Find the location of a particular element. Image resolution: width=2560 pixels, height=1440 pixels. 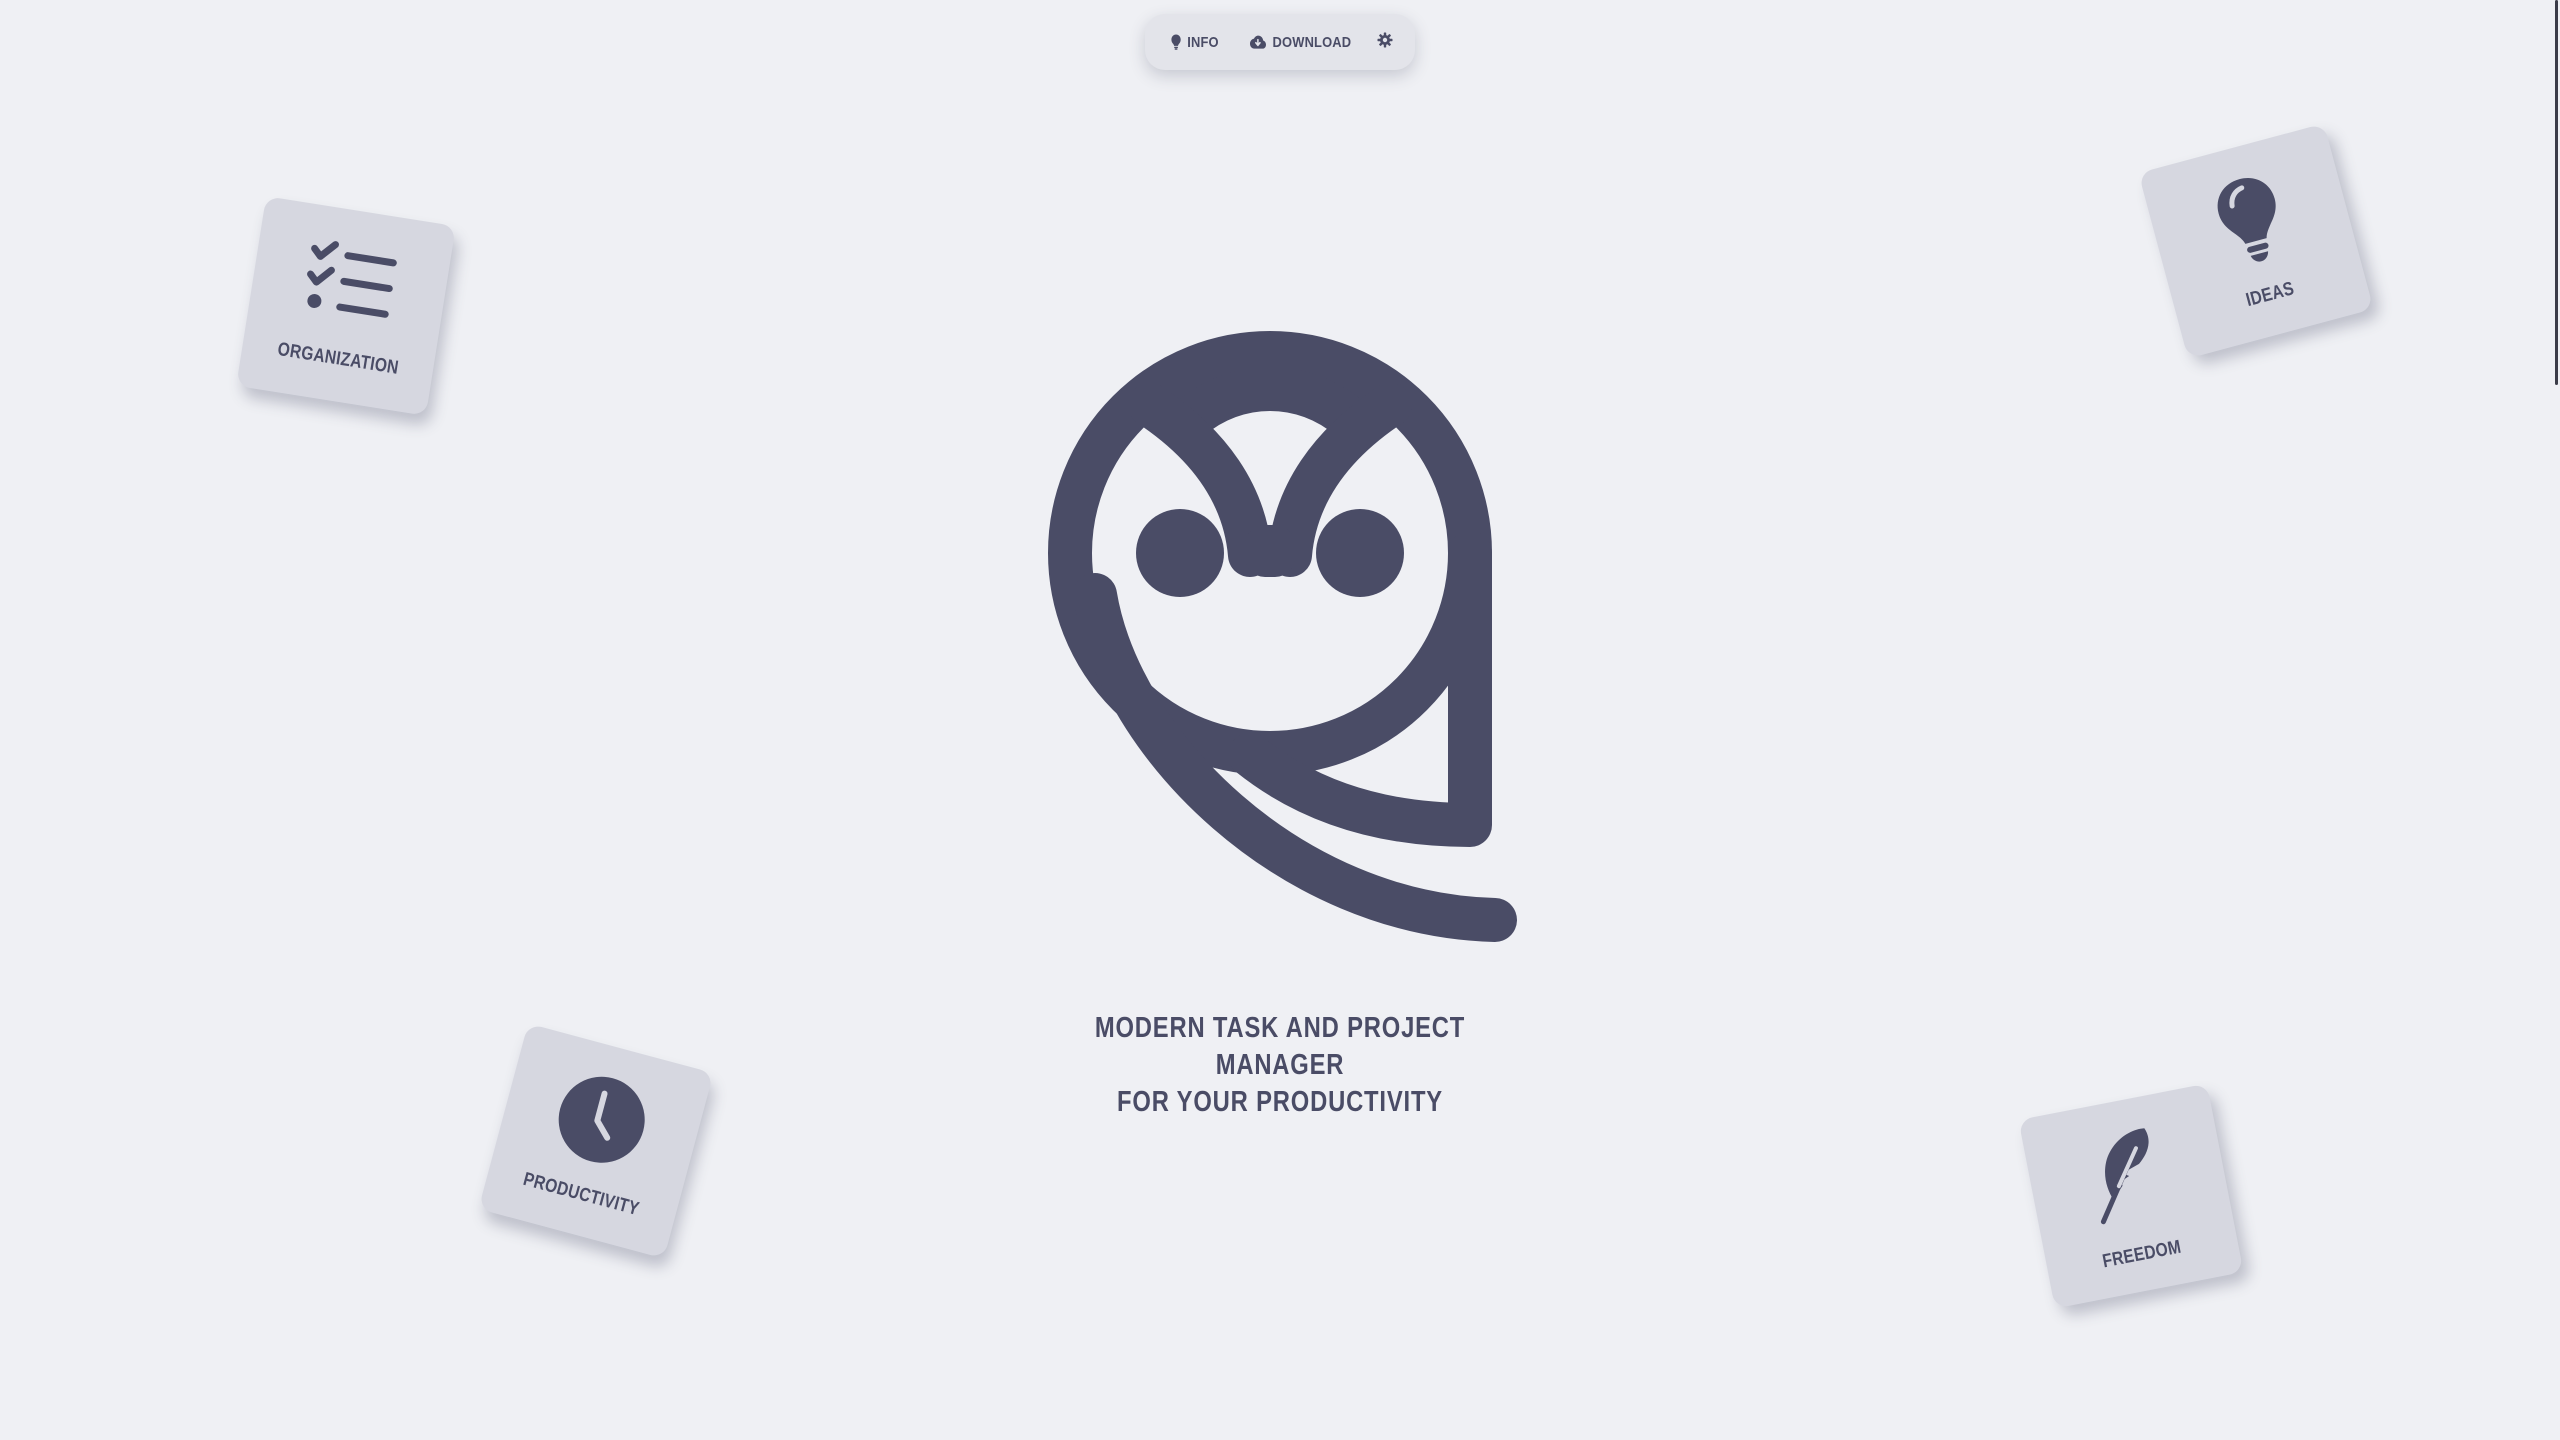

gear-icon is located at coordinates (1385, 42).